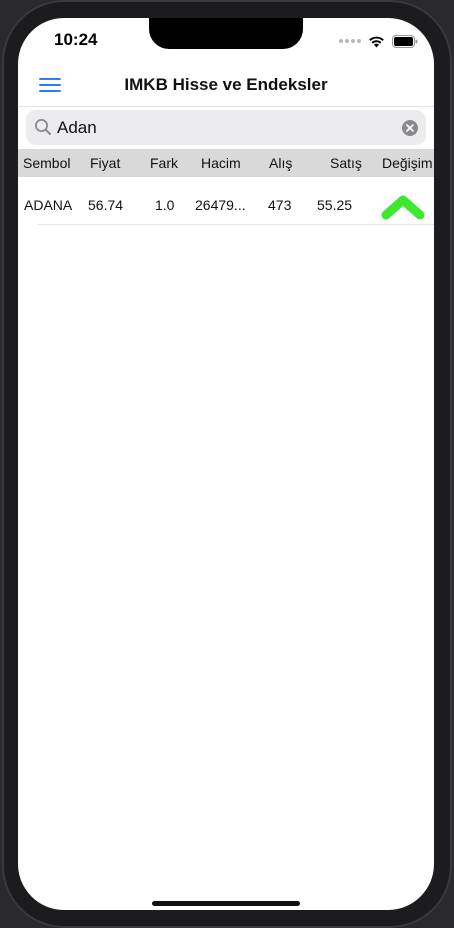 This screenshot has width=454, height=928. What do you see at coordinates (164, 163) in the screenshot?
I see `column-header-fark: Fark` at bounding box center [164, 163].